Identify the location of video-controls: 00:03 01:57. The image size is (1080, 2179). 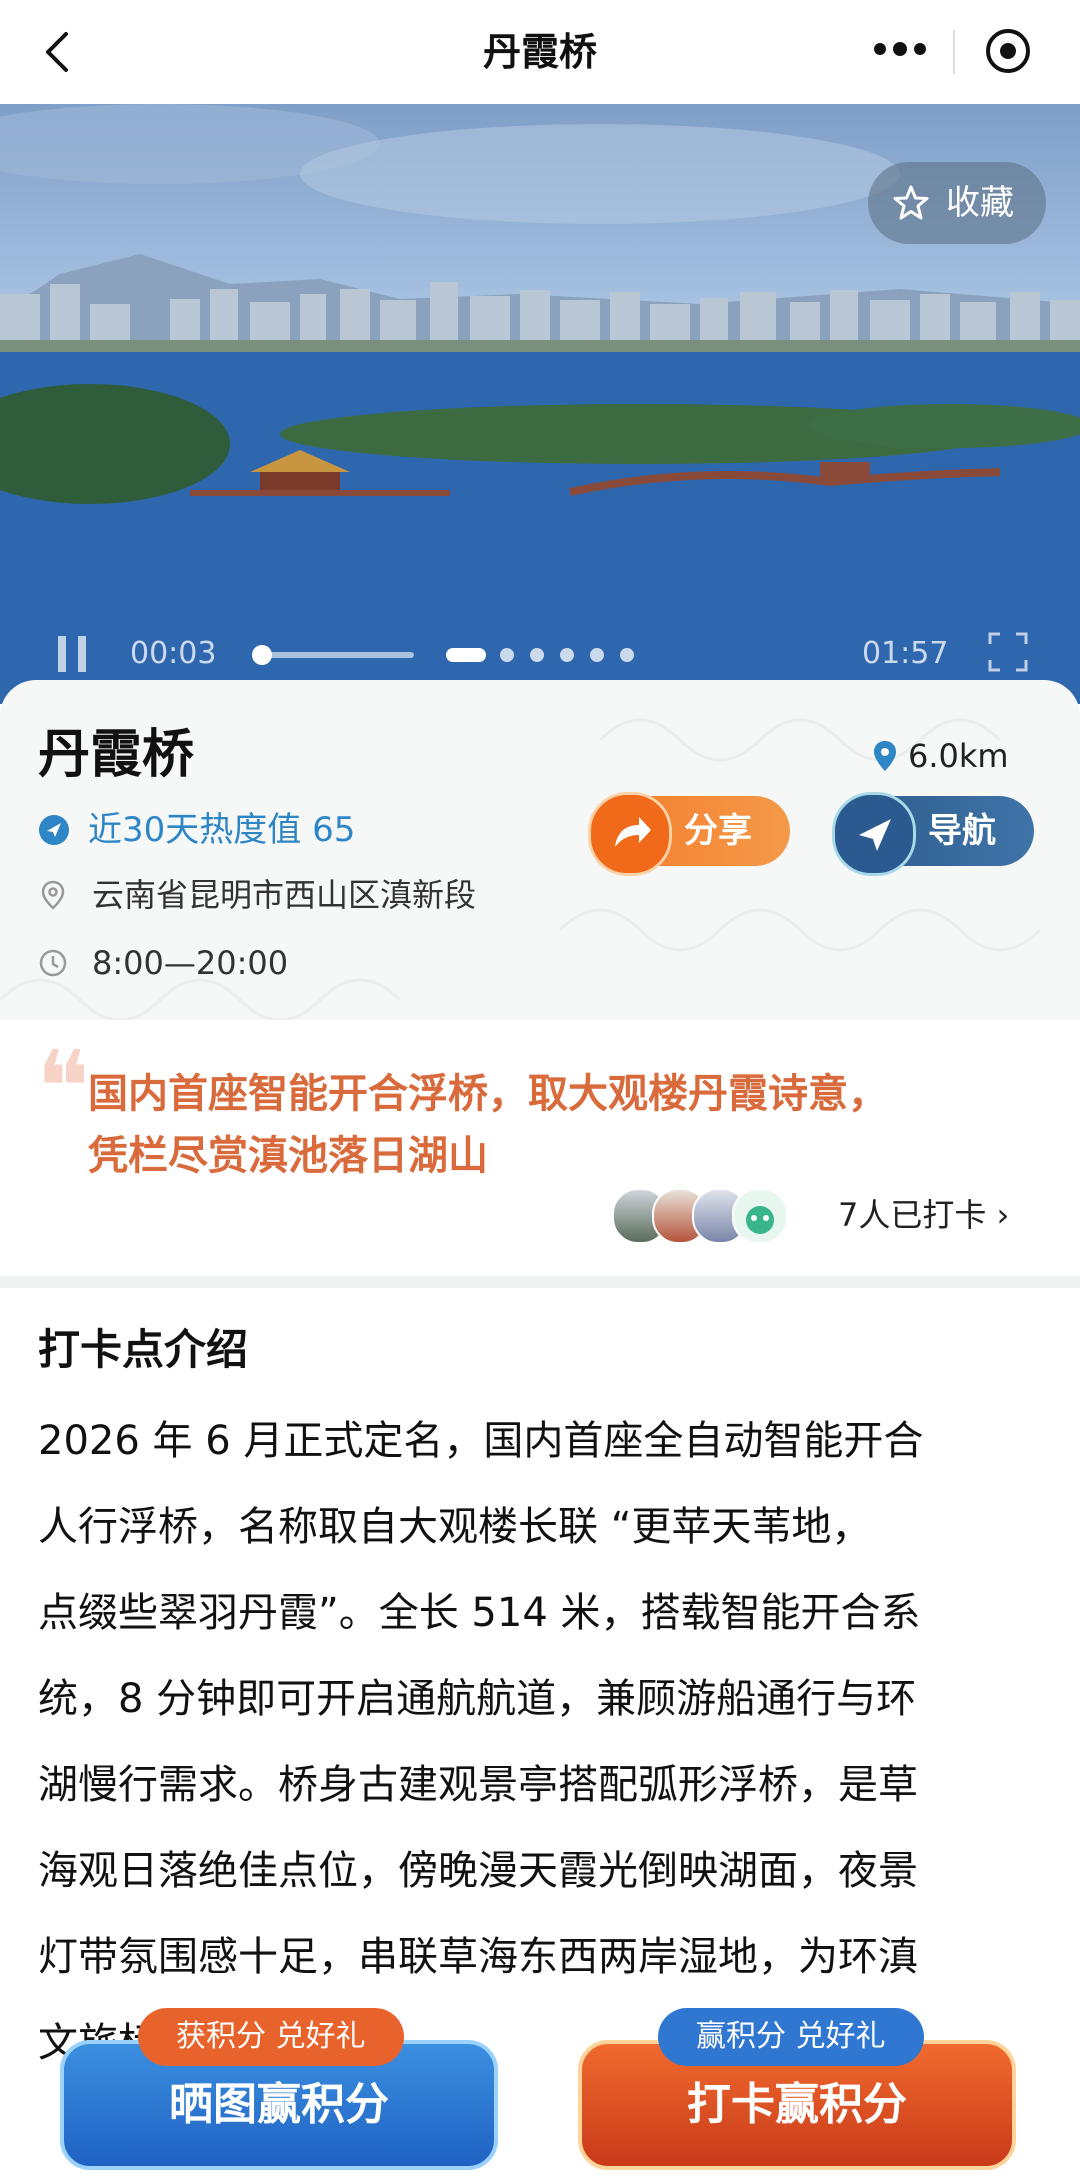
(540, 658).